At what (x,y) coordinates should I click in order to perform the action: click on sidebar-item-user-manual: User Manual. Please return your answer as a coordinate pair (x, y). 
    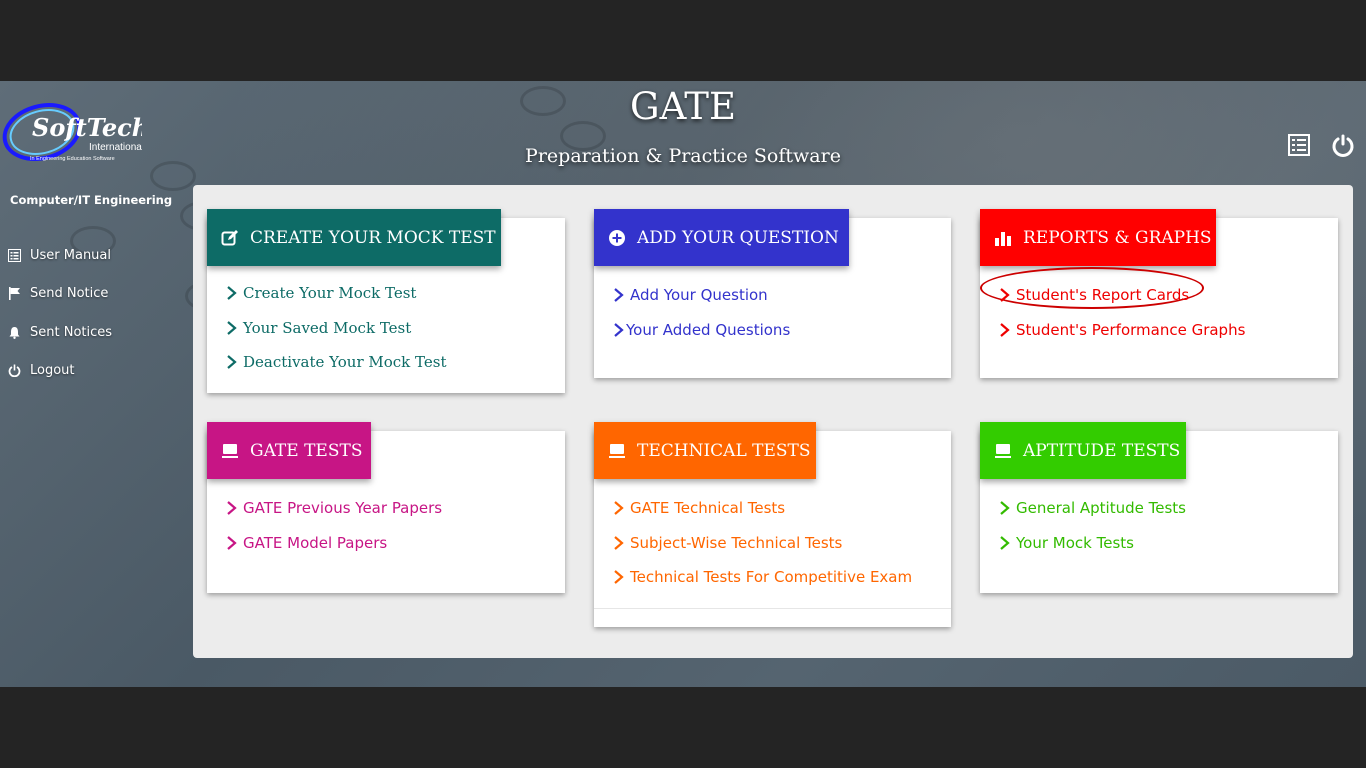
    Looking at the image, I should click on (59, 255).